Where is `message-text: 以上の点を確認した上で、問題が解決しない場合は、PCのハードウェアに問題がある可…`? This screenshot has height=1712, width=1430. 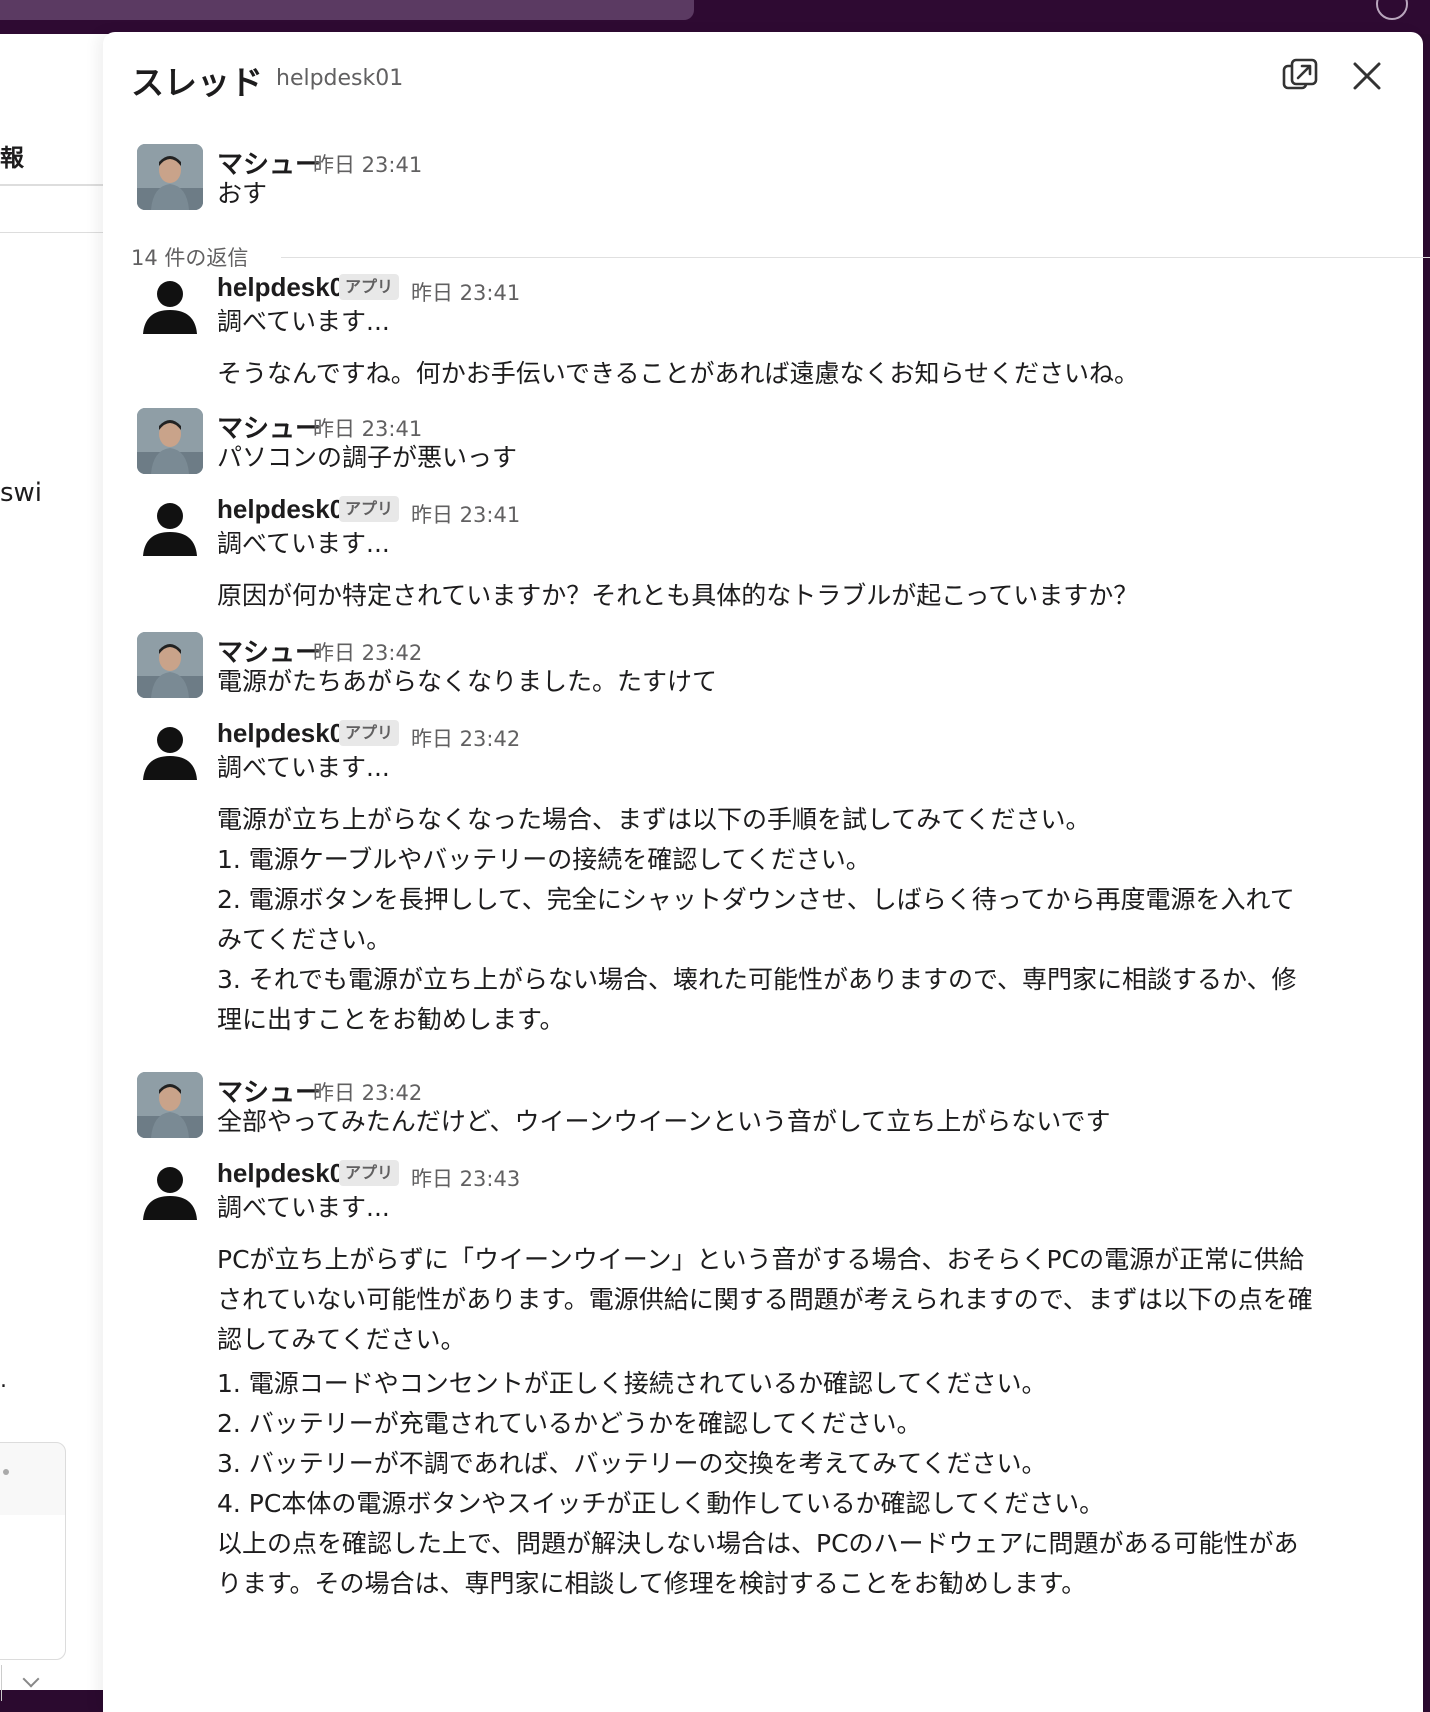 message-text: 以上の点を確認した上で、問題が解決しない場合は、PCのハードウェアに問題がある可… is located at coordinates (758, 1563).